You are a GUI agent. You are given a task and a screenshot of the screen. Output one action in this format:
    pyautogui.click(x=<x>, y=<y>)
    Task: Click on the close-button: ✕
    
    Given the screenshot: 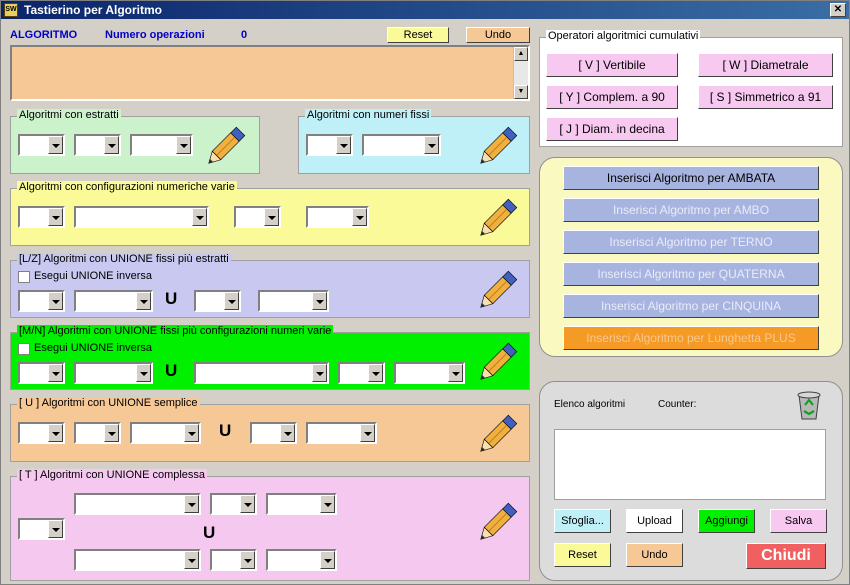 What is the action you would take?
    pyautogui.click(x=838, y=10)
    